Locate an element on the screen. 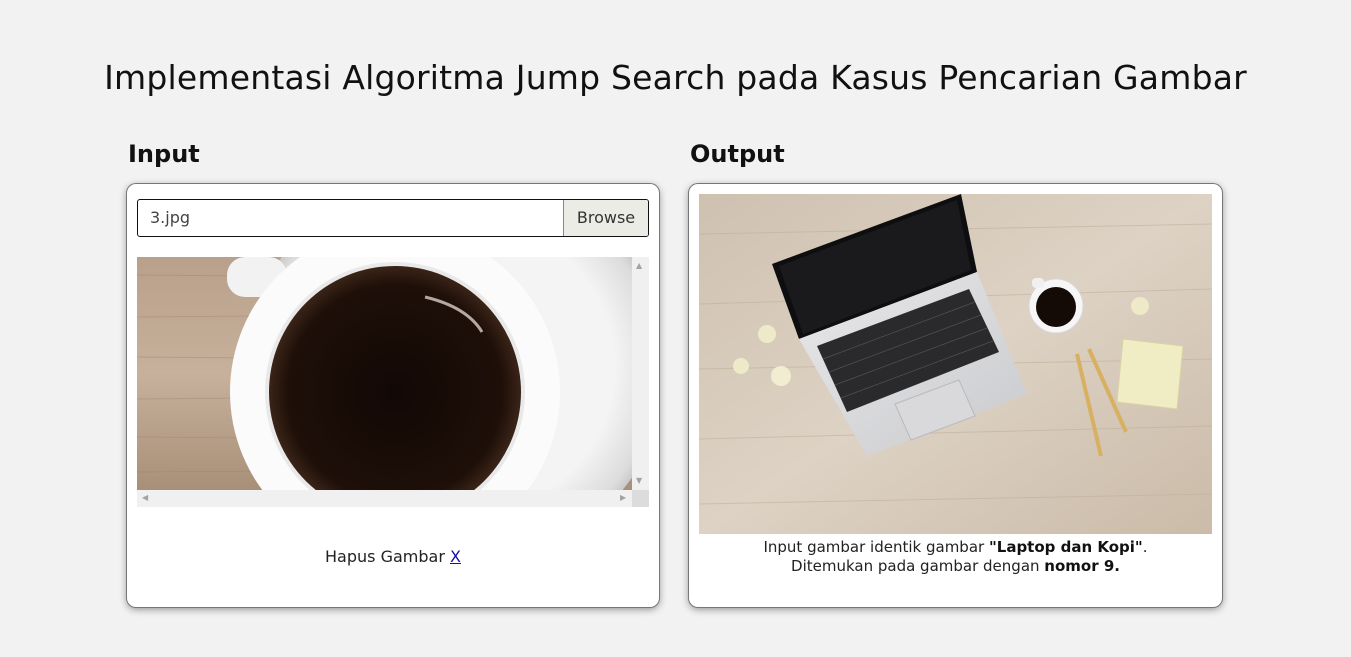 This screenshot has width=1351, height=657. file-input: 3.jpg Browse is located at coordinates (393, 218).